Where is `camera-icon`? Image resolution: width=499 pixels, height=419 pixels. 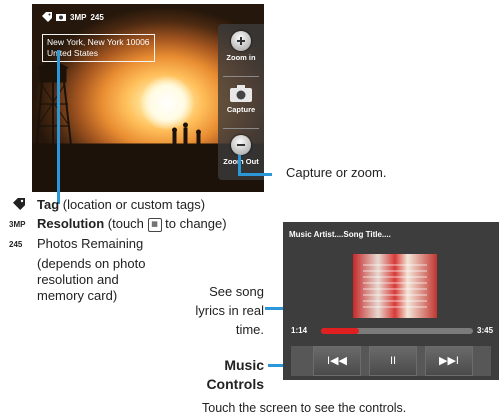 camera-icon is located at coordinates (61, 17).